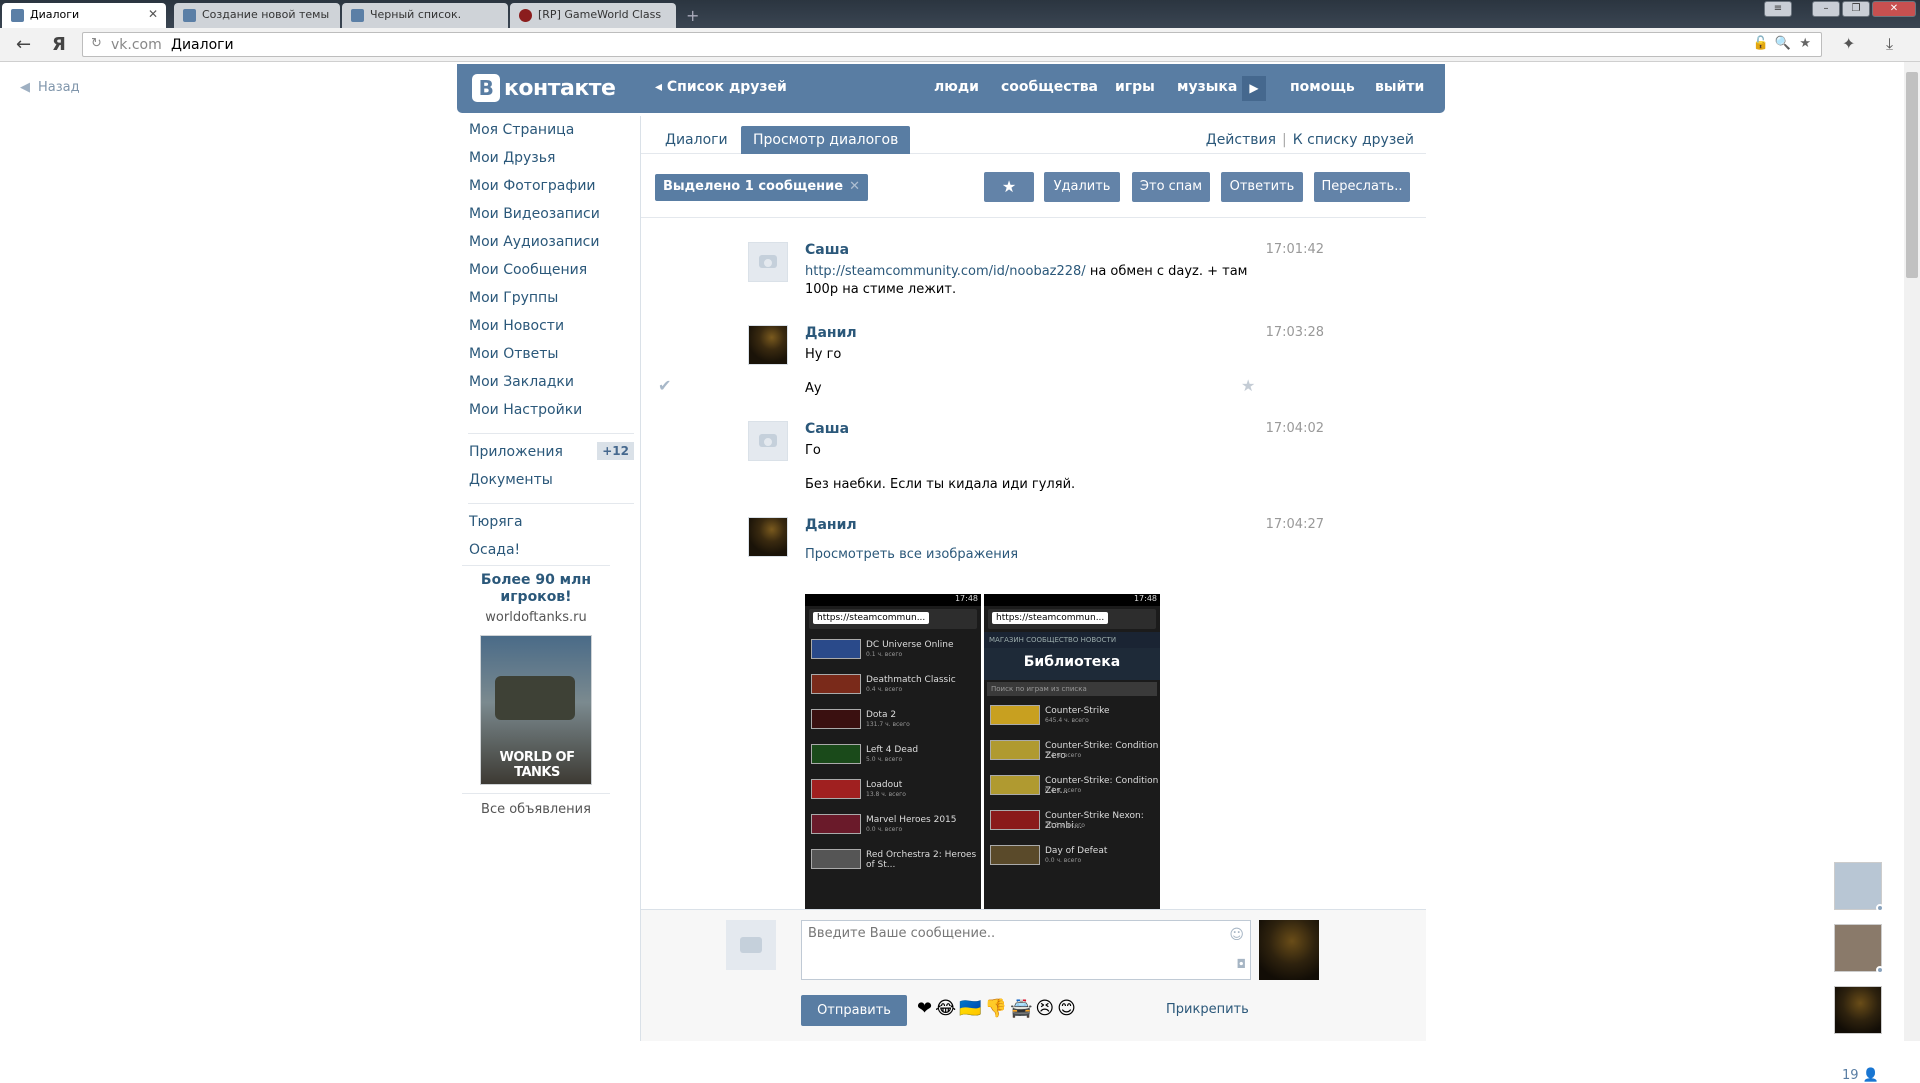 This screenshot has height=1083, width=1920. Describe the element at coordinates (1171, 187) in the screenshot. I see `spam-button: Это спам` at that location.